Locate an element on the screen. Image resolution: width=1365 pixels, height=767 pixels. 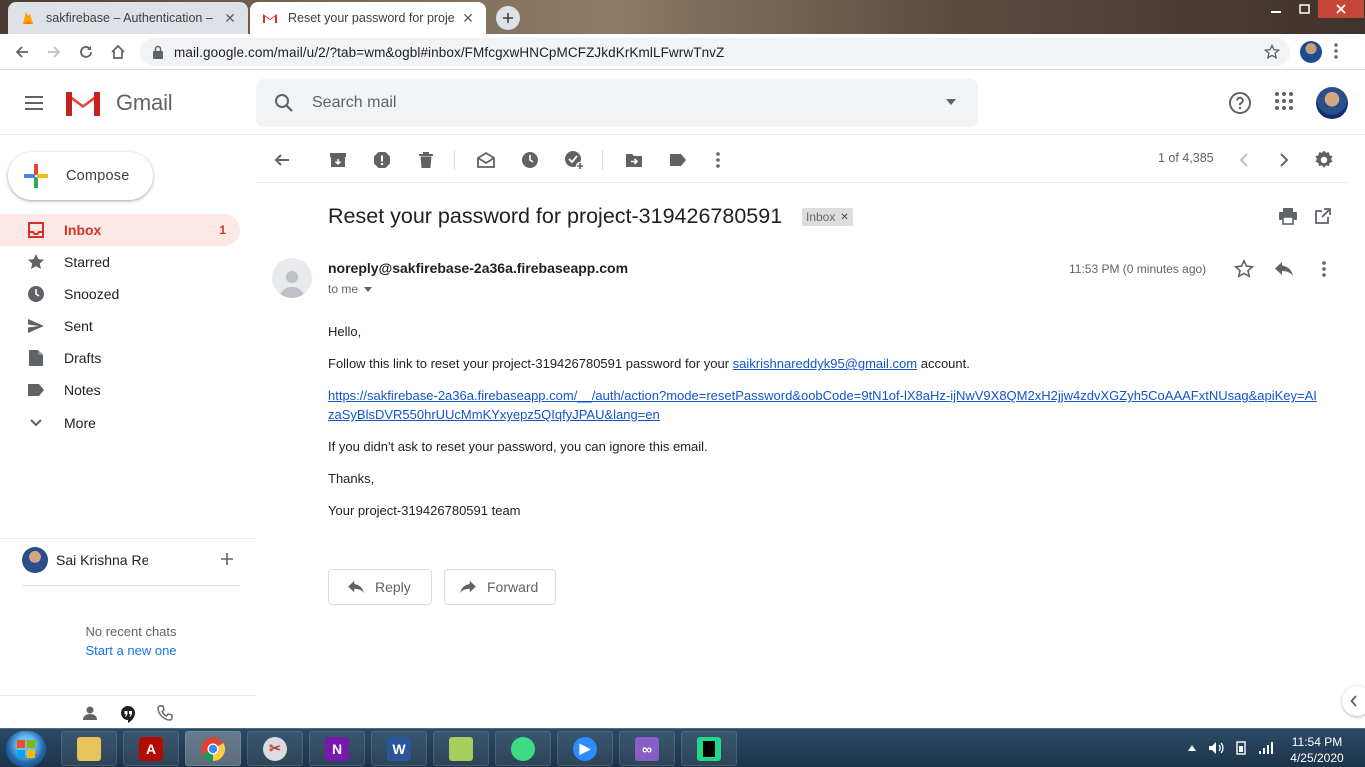
phone-icon is located at coordinates (165, 713).